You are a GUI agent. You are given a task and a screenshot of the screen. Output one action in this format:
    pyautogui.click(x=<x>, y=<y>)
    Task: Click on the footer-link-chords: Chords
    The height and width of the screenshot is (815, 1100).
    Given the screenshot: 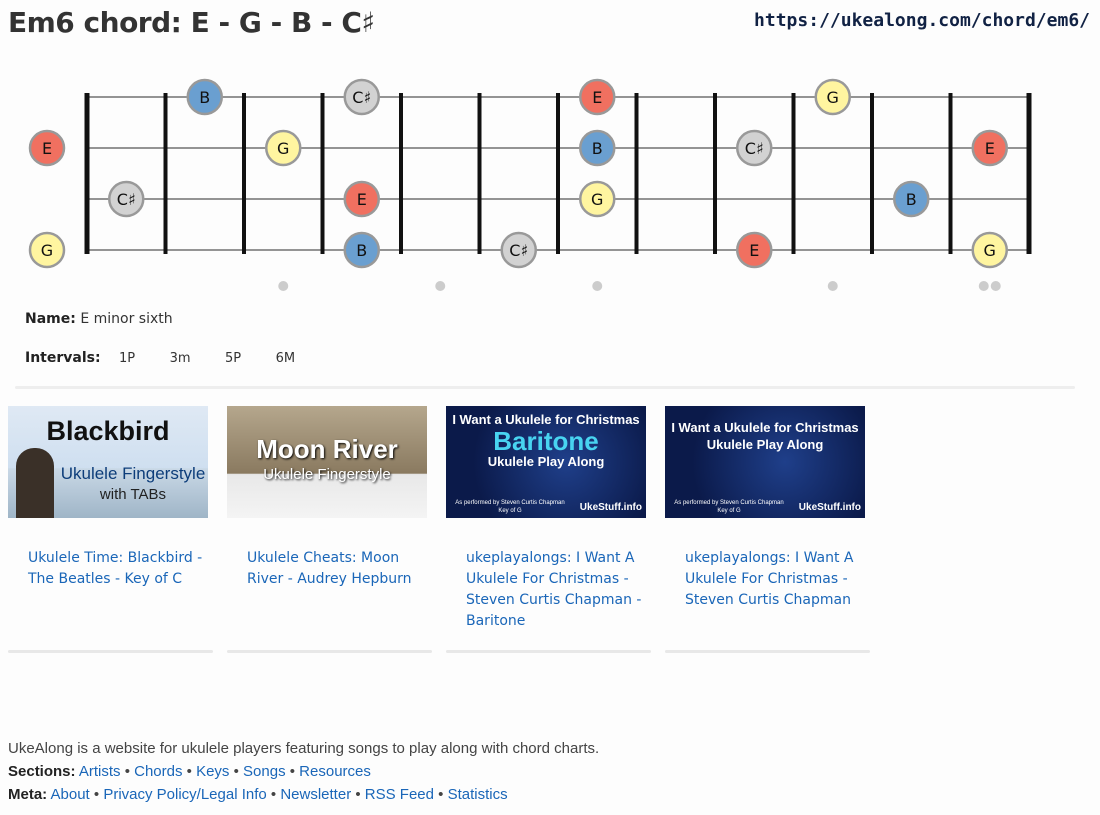 What is the action you would take?
    pyautogui.click(x=158, y=771)
    